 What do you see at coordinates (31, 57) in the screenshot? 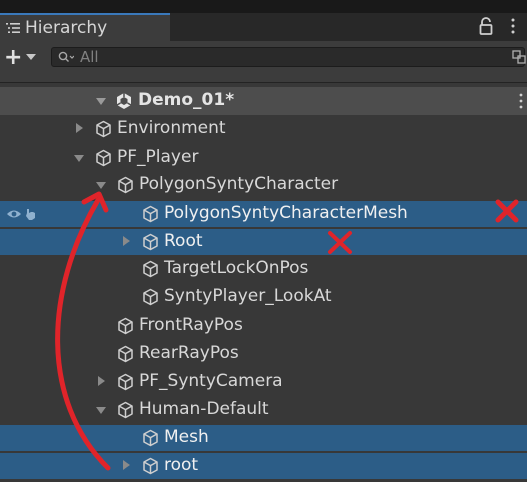
I see `chevron-down-icon` at bounding box center [31, 57].